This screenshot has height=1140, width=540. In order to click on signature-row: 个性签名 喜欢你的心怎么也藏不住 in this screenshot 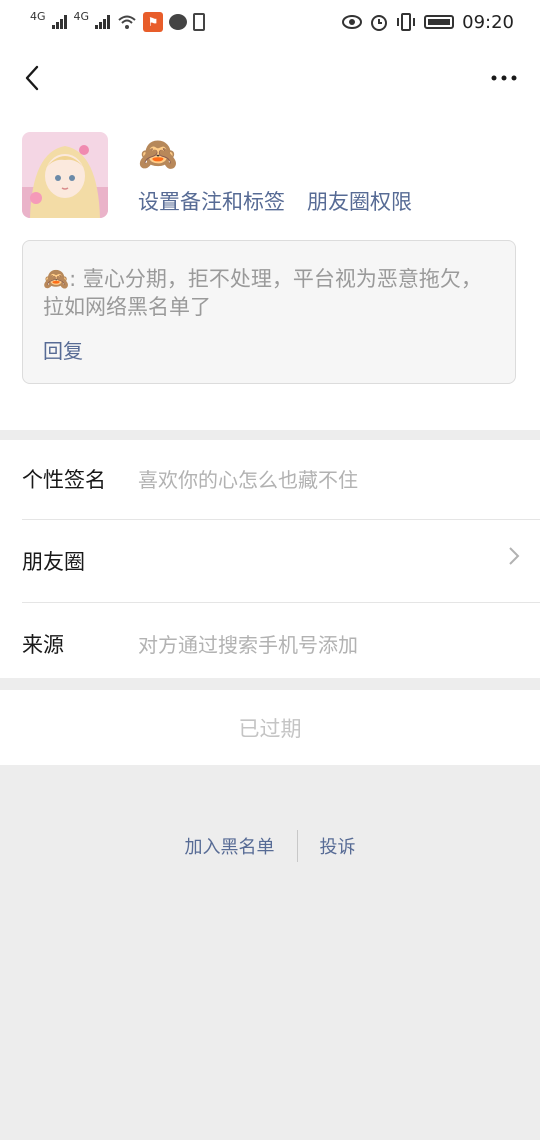, I will do `click(270, 480)`.